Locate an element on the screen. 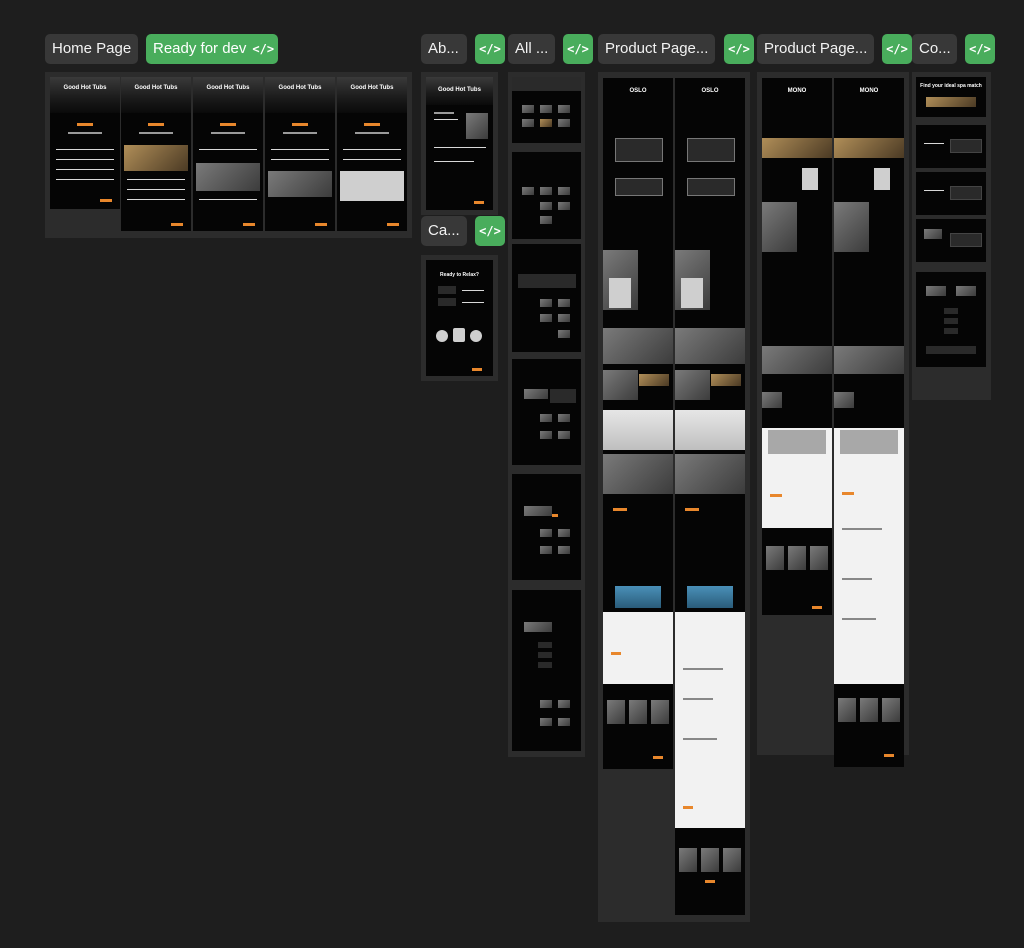  cart-frame: Ready to Relax? is located at coordinates (459, 318).